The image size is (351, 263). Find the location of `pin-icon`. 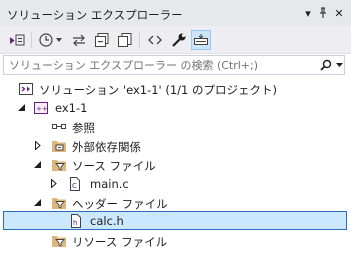

pin-icon is located at coordinates (323, 13).